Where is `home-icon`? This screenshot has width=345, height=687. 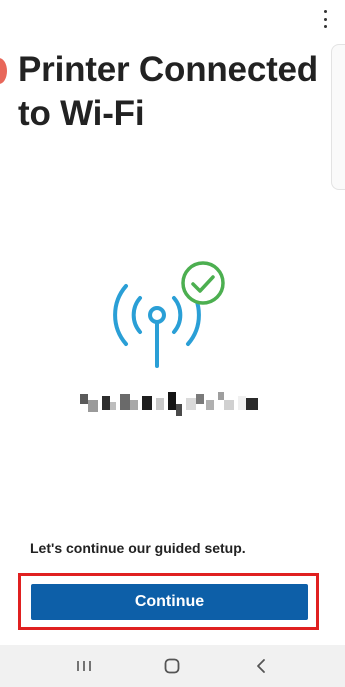 home-icon is located at coordinates (172, 666).